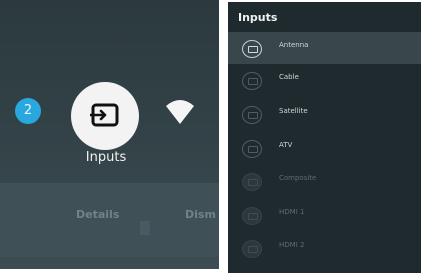 This screenshot has width=421, height=273. Describe the element at coordinates (292, 212) in the screenshot. I see `input-item-label: HDMI 1` at that location.